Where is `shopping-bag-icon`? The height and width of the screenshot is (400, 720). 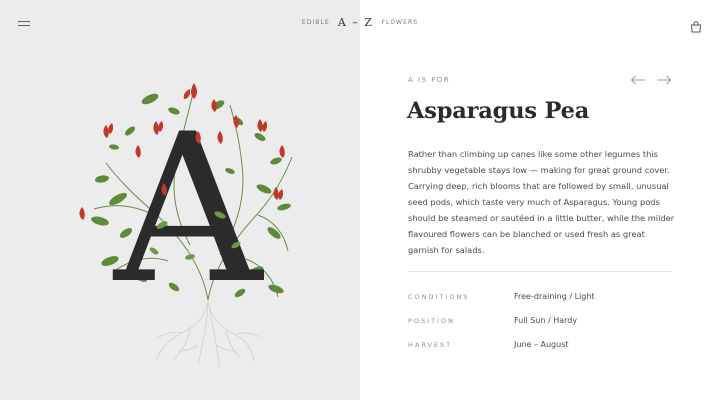
shopping-bag-icon is located at coordinates (696, 25).